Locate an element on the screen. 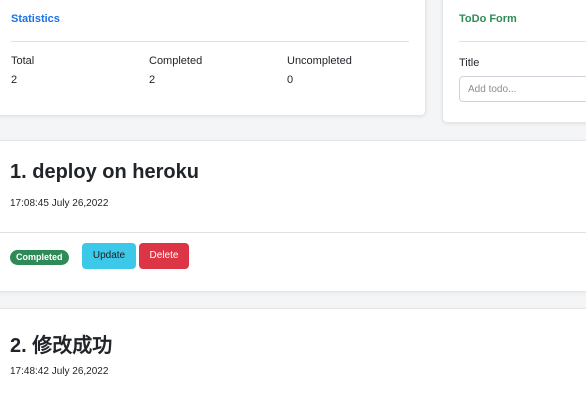 This screenshot has width=586, height=400. update-button: Update is located at coordinates (109, 256).